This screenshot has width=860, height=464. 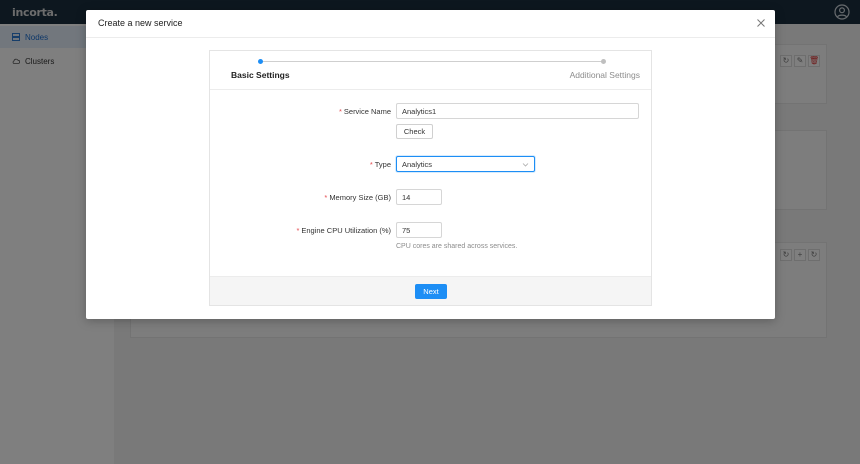 What do you see at coordinates (260, 75) in the screenshot?
I see `step-basic-settings: Basic Settings` at bounding box center [260, 75].